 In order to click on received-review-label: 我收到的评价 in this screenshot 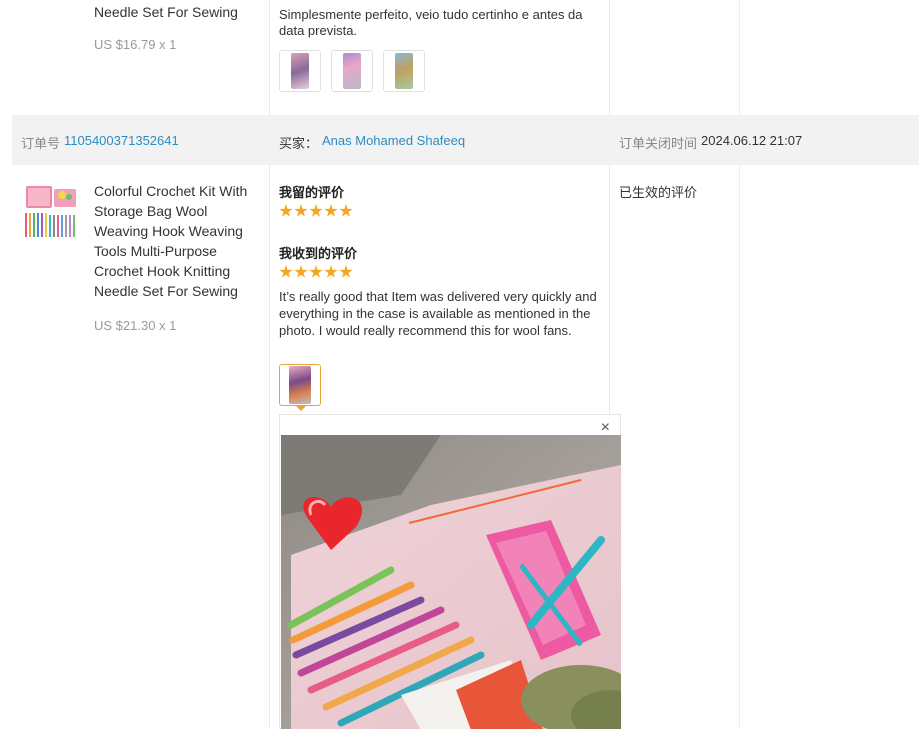, I will do `click(318, 253)`.